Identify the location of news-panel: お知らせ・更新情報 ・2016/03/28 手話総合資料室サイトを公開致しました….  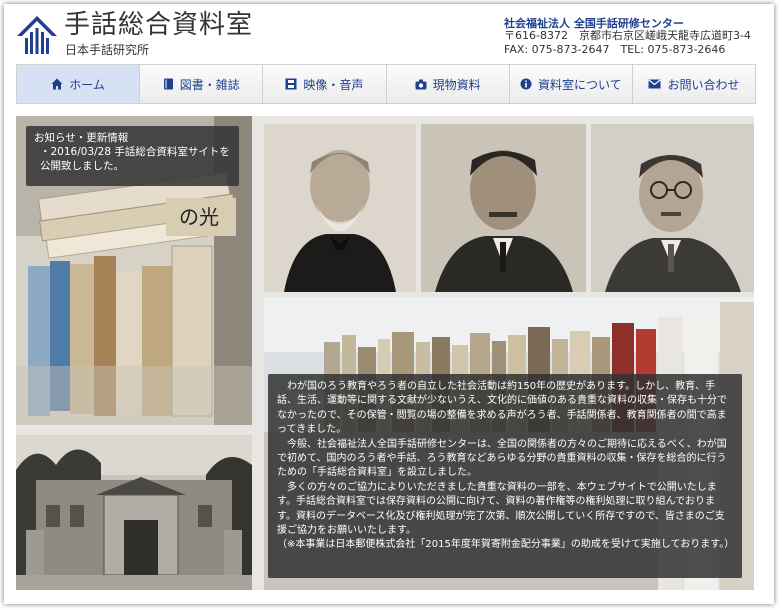
(132, 156).